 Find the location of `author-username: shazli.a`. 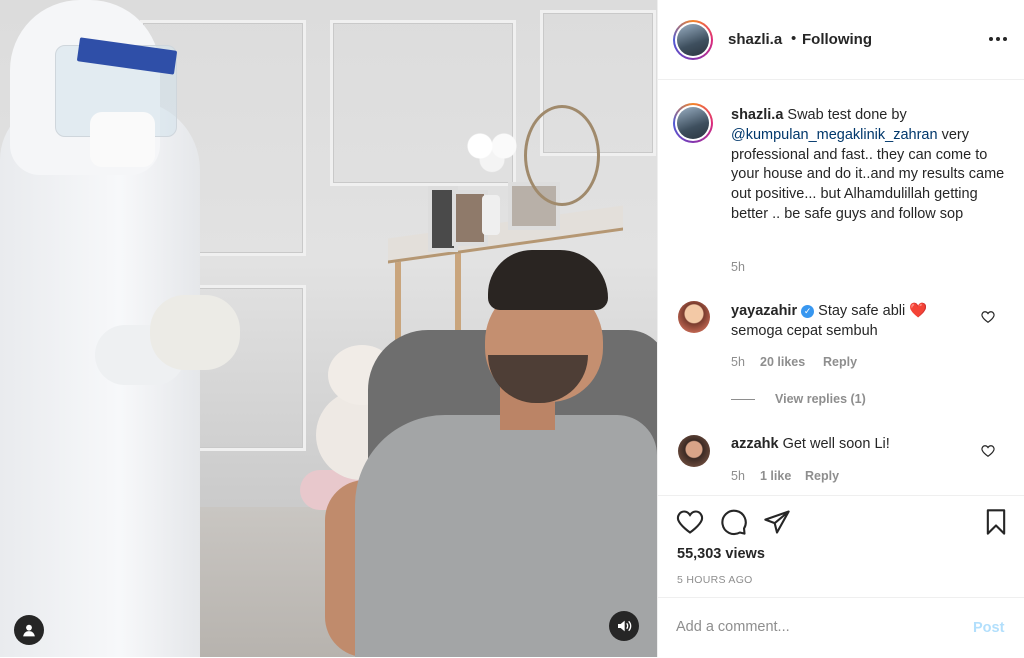

author-username: shazli.a is located at coordinates (755, 39).